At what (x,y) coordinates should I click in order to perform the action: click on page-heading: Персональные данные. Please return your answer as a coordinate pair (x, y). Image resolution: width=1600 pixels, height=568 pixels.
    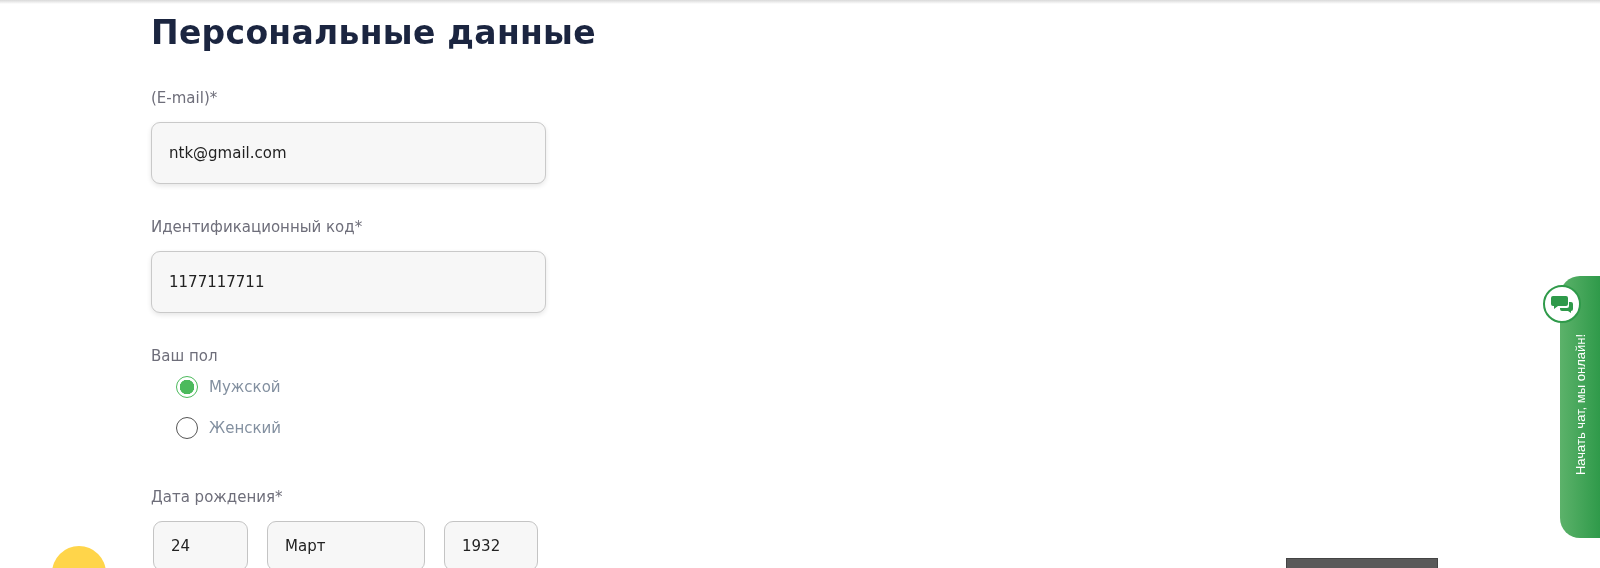
    Looking at the image, I should click on (373, 33).